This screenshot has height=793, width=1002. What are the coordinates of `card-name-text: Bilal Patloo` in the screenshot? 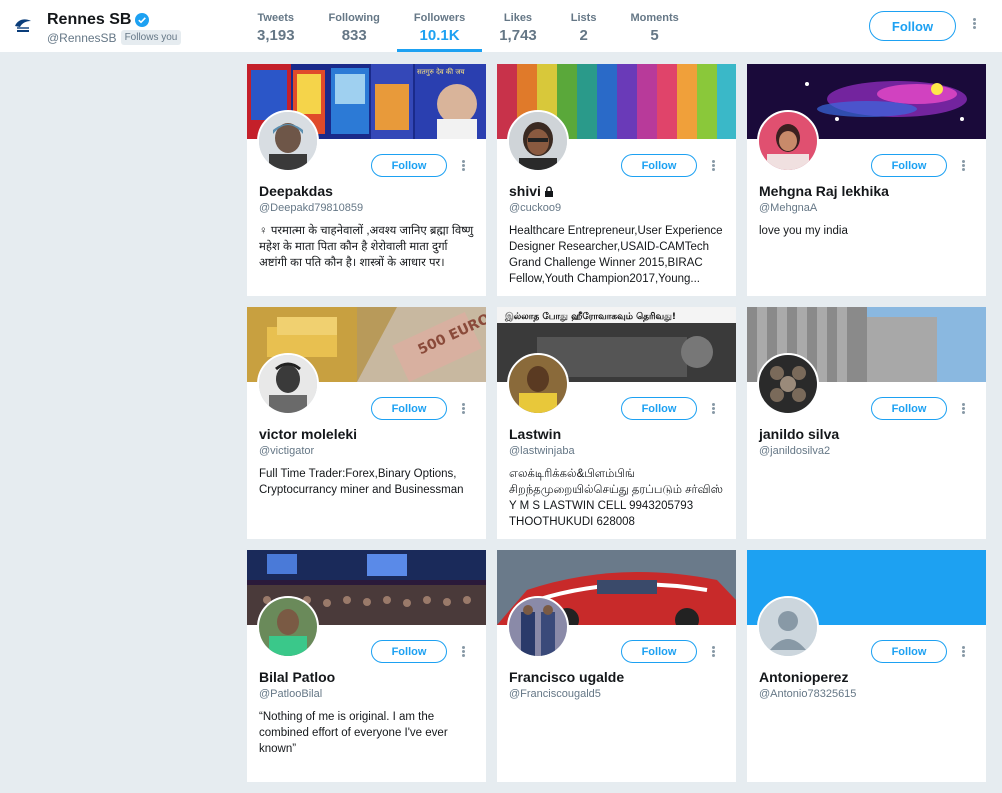 It's located at (297, 677).